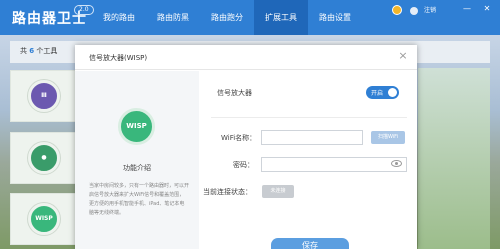  What do you see at coordinates (310, 243) in the screenshot?
I see `save-button: 保存` at bounding box center [310, 243].